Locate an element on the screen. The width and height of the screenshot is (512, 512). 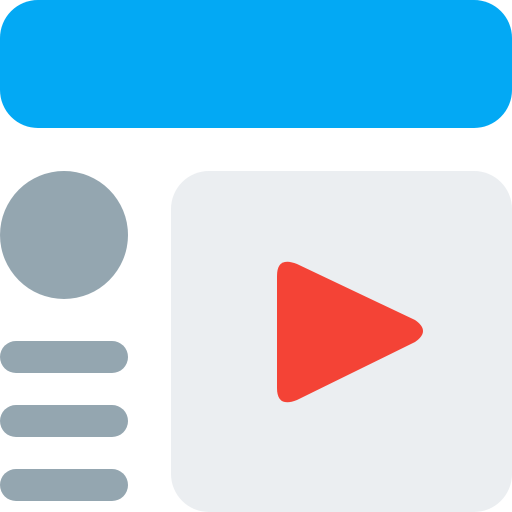
play-icon is located at coordinates (352, 331).